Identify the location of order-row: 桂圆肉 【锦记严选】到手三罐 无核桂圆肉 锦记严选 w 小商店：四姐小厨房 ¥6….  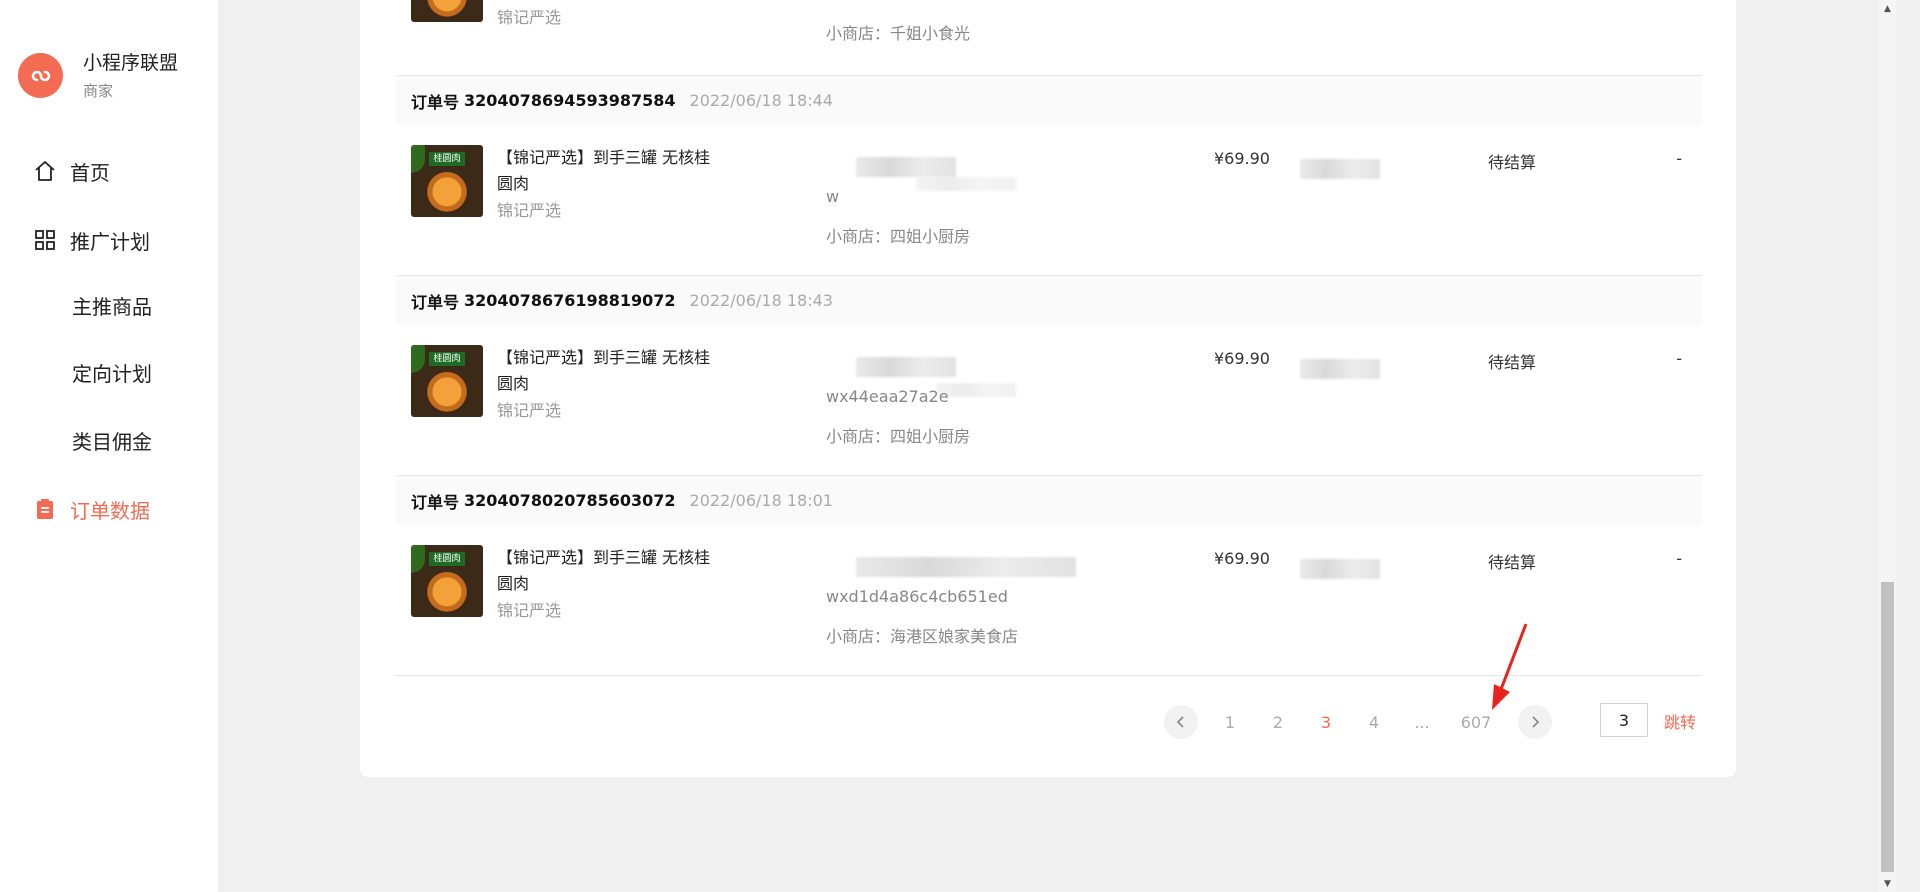
(1049, 200).